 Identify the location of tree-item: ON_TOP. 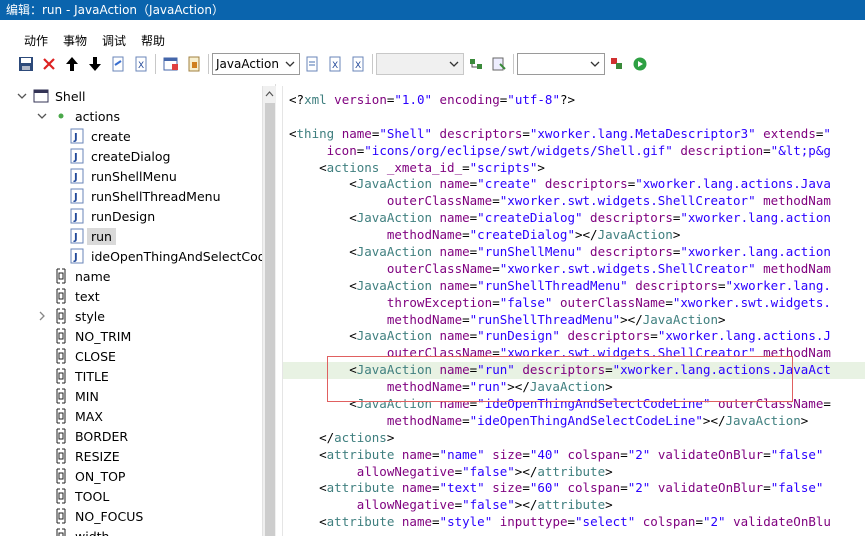
(80, 476).